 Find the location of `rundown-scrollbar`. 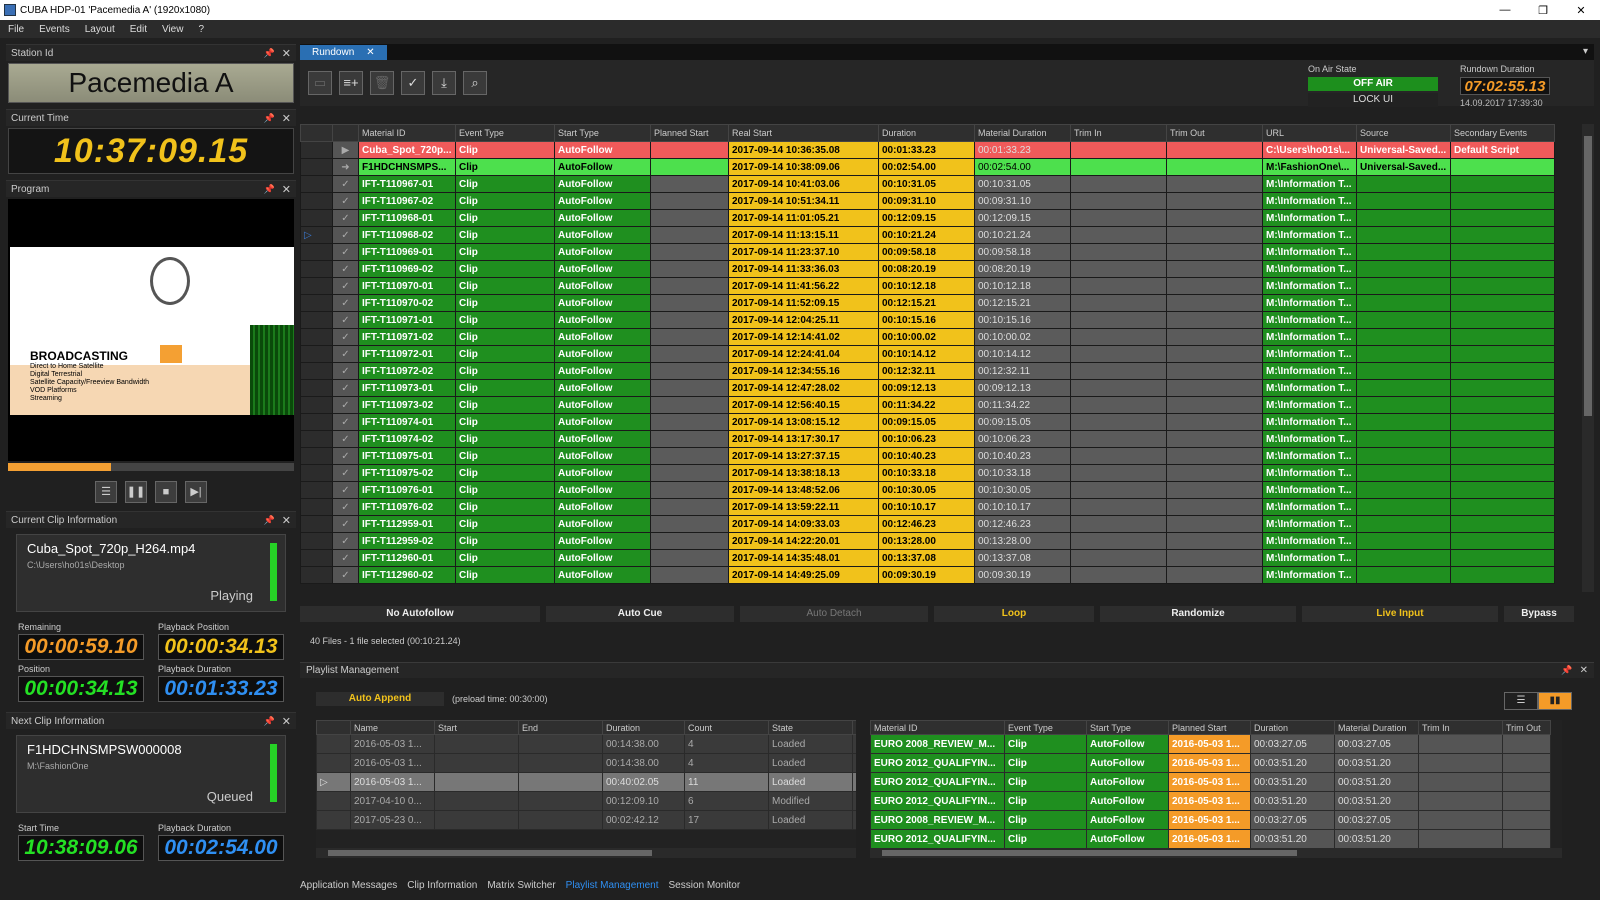

rundown-scrollbar is located at coordinates (1588, 358).